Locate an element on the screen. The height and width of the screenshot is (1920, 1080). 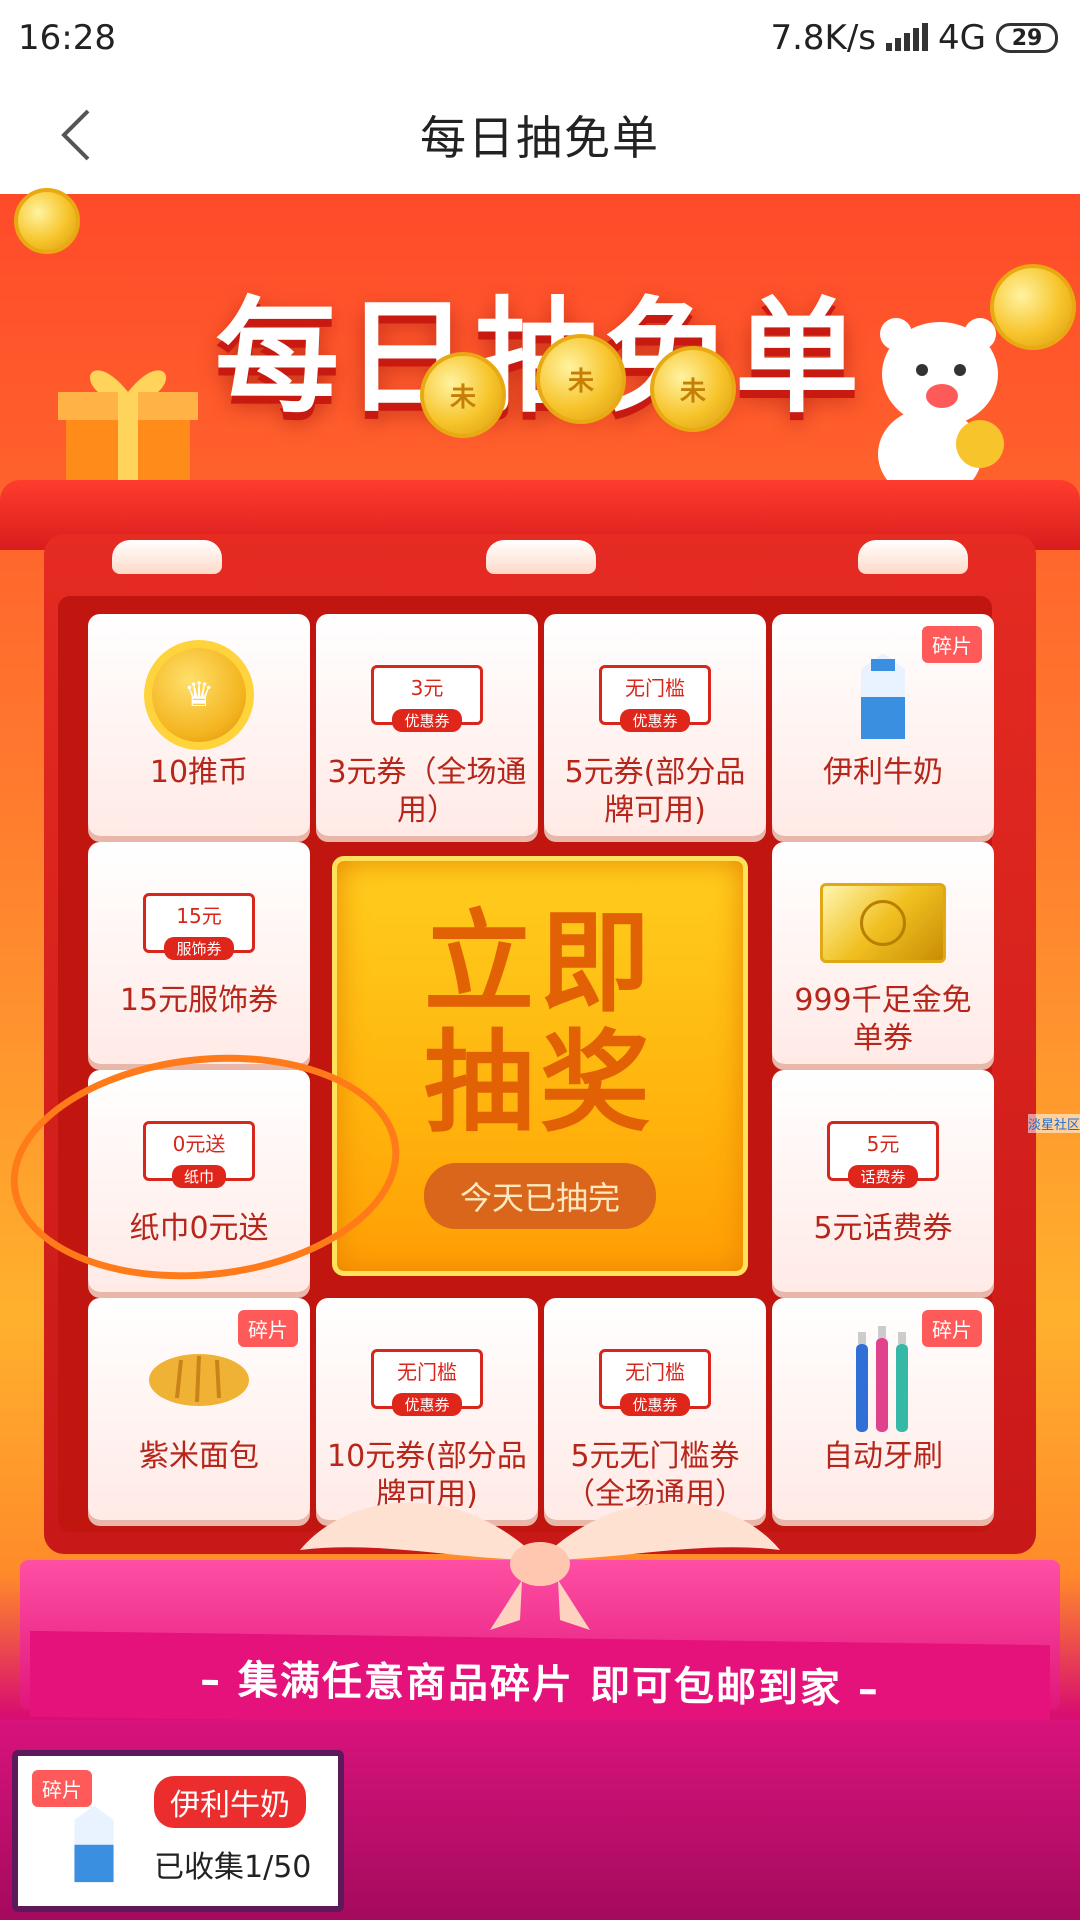
prize-cell: 999千足金免单券 is located at coordinates (883, 953).